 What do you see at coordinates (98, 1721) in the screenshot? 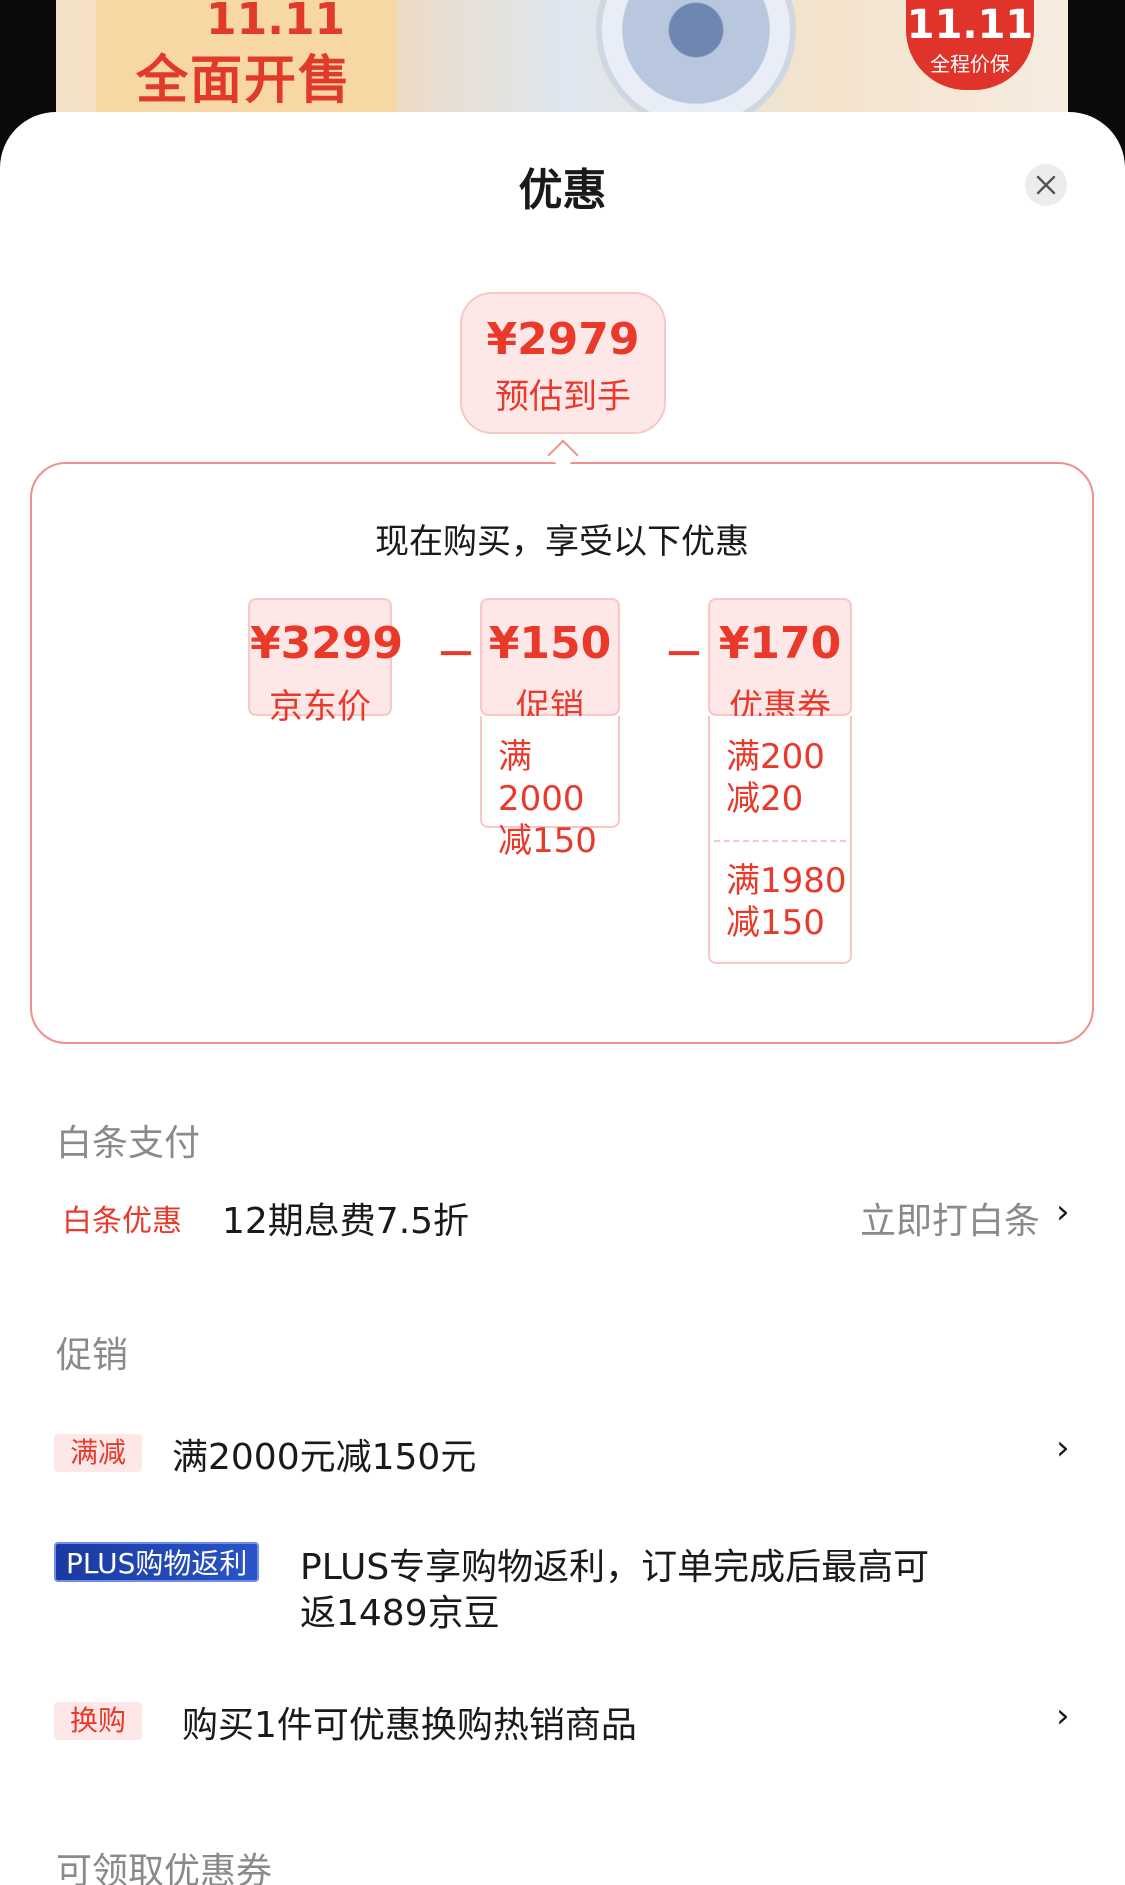
I see `exchange-tag: 换购` at bounding box center [98, 1721].